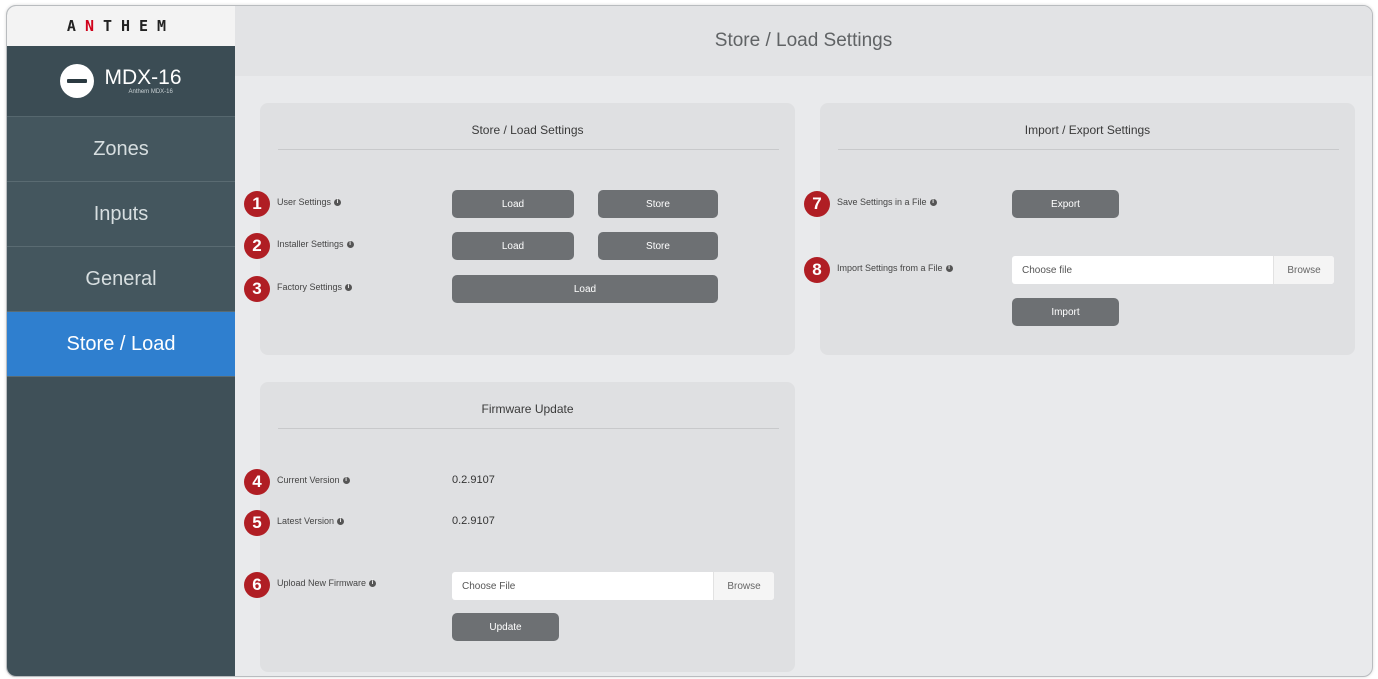 This screenshot has height=679, width=1378. I want to click on installer-load-button: Load, so click(513, 246).